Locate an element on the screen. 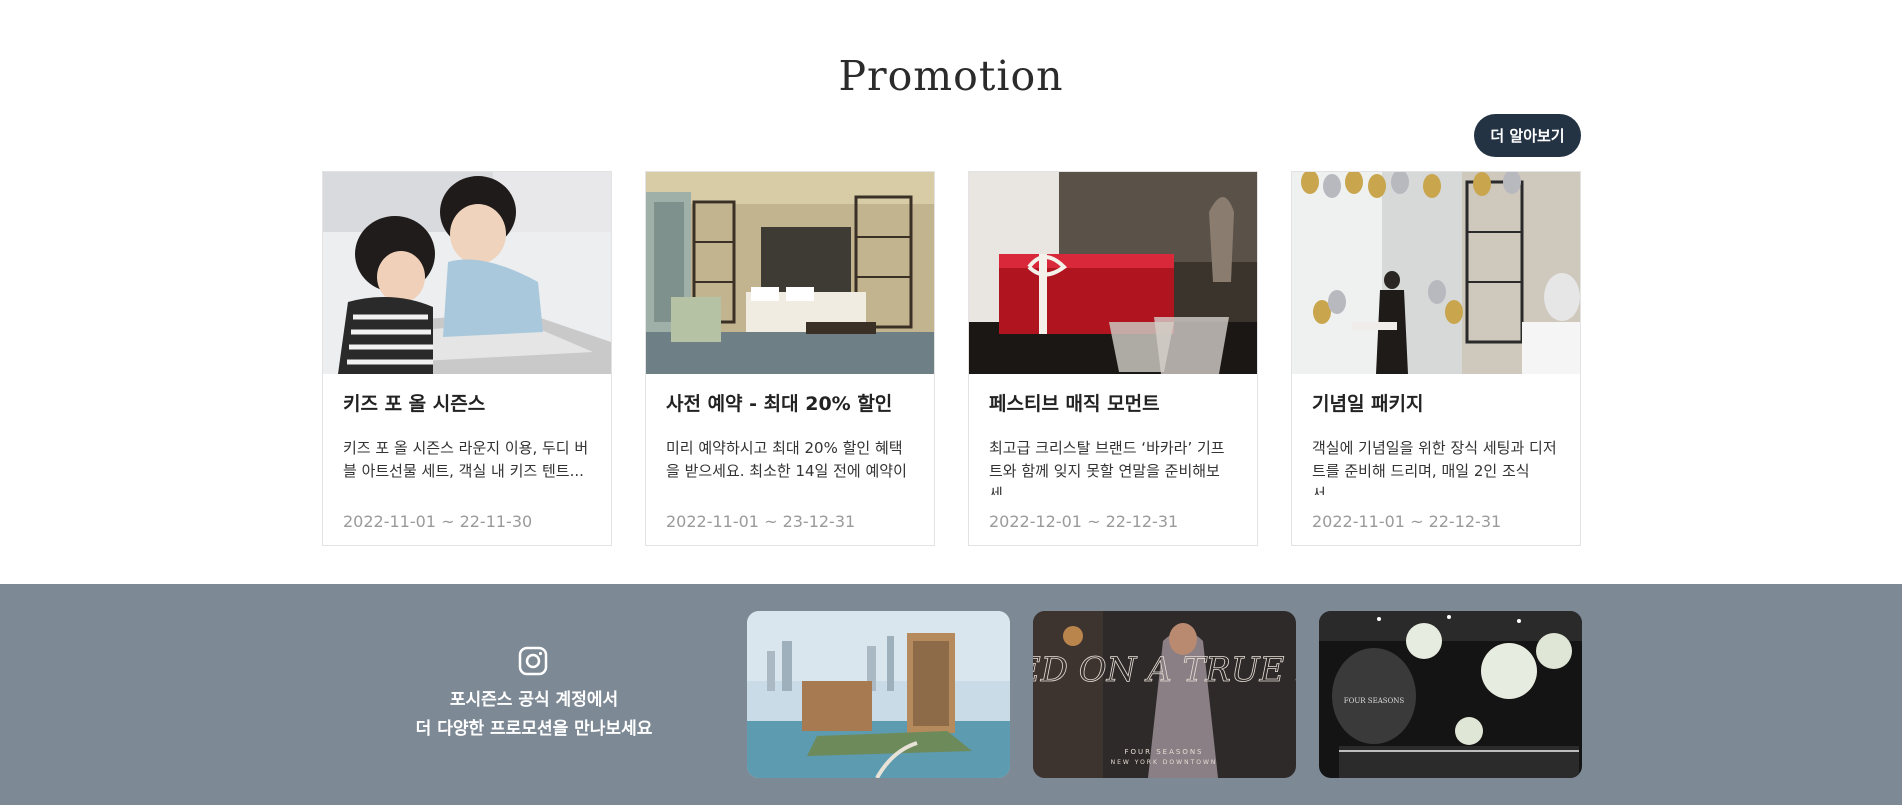 This screenshot has height=805, width=1902. card-title: 사전 예약 - 최대 20% 할인 is located at coordinates (779, 404).